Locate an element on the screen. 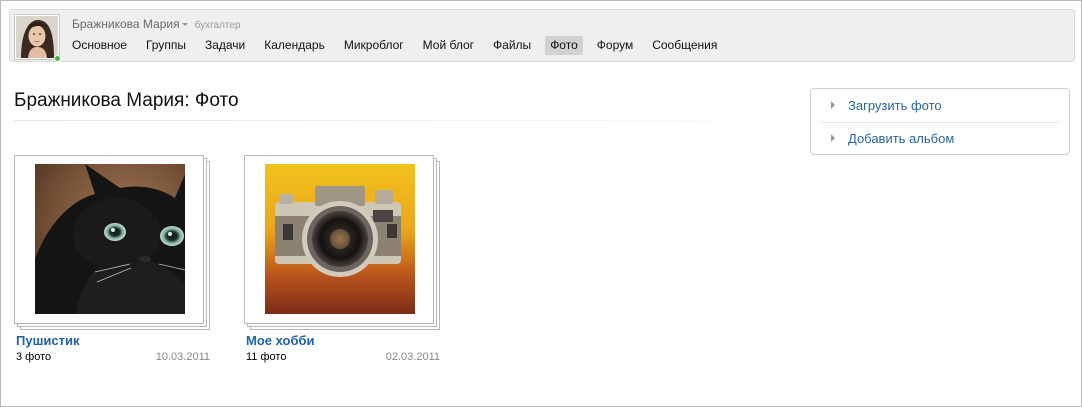 The width and height of the screenshot is (1082, 407). album-date: 02.03.2011 is located at coordinates (412, 357).